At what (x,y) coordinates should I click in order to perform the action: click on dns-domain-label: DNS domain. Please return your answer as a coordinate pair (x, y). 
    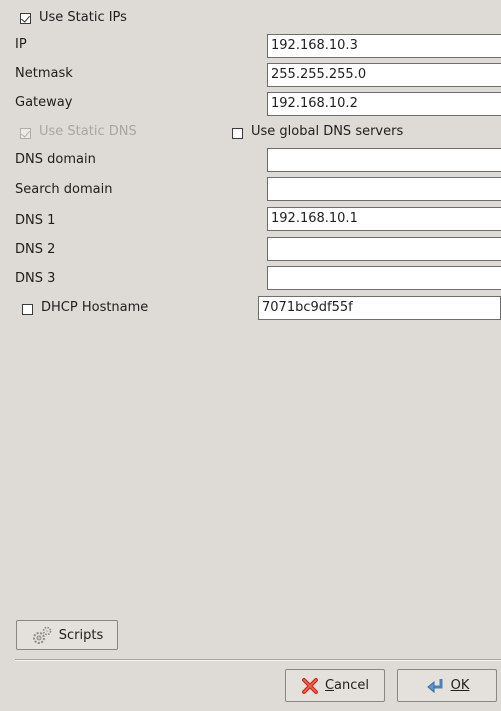
    Looking at the image, I should click on (55, 159).